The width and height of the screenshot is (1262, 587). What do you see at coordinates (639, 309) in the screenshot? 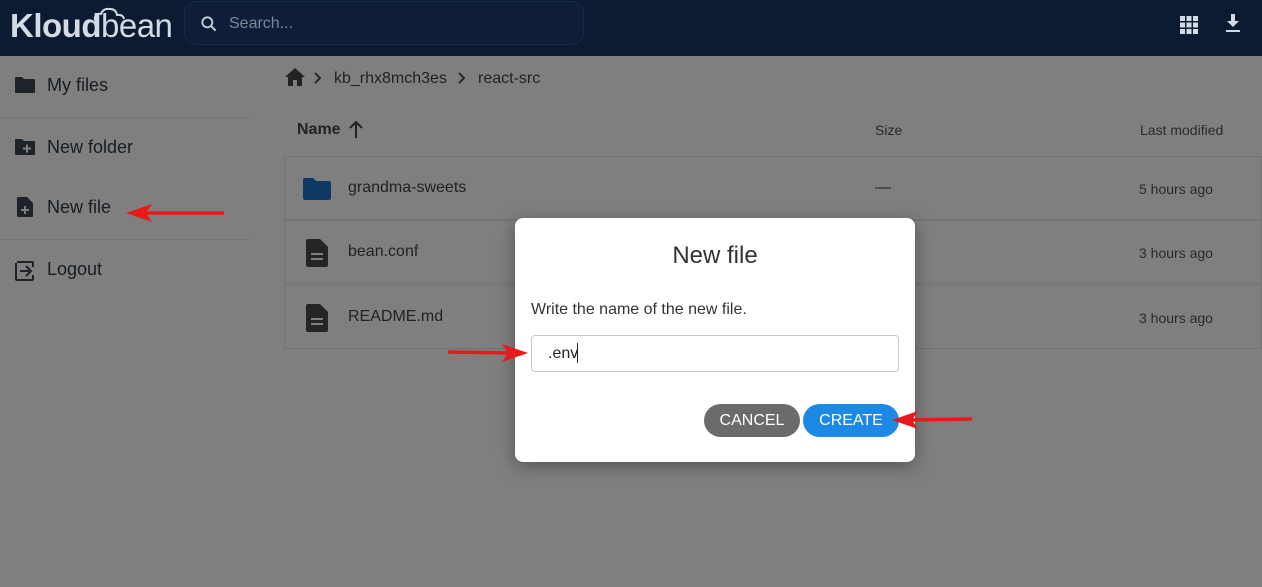
I see `dialog-prompt: Write the name of the new file.` at bounding box center [639, 309].